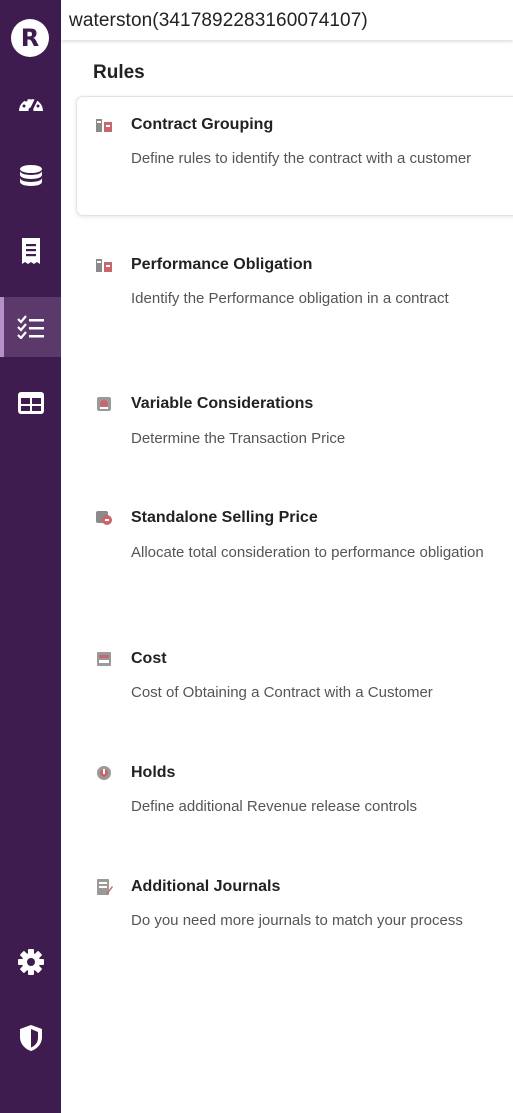 The height and width of the screenshot is (1113, 513). Describe the element at coordinates (149, 658) in the screenshot. I see `rule-title: Cost` at that location.